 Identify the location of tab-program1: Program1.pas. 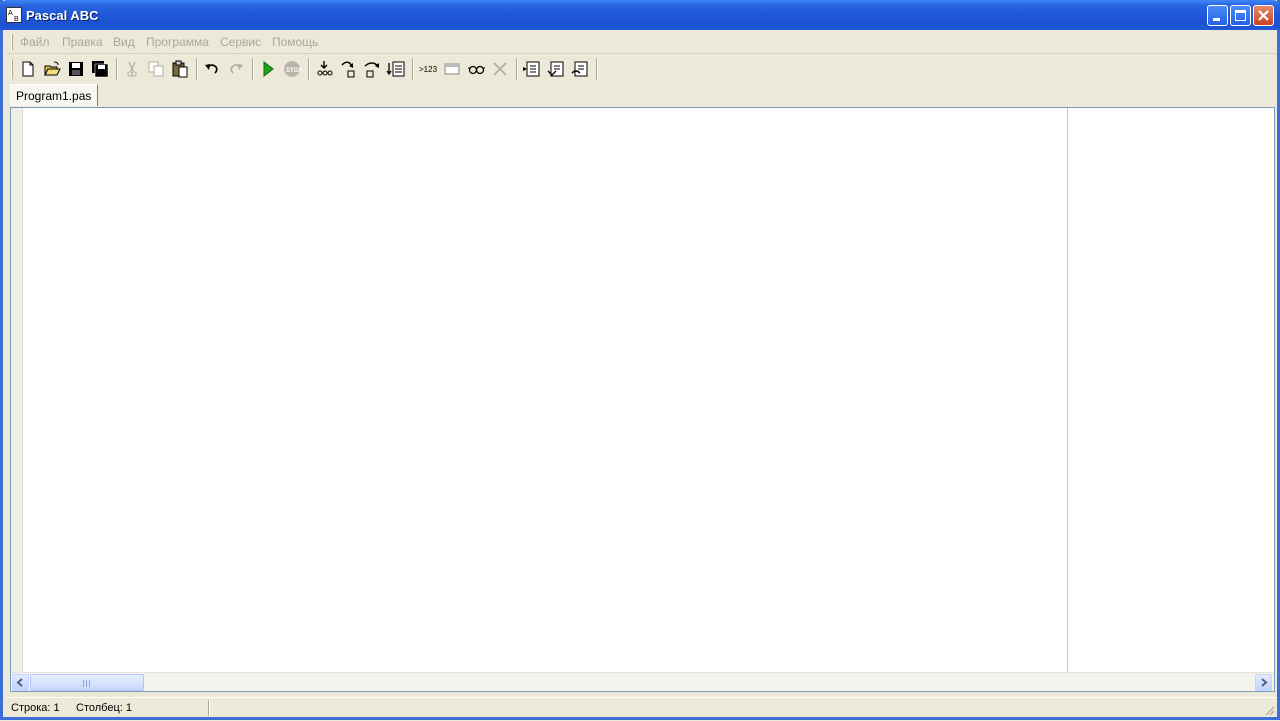
(54, 95).